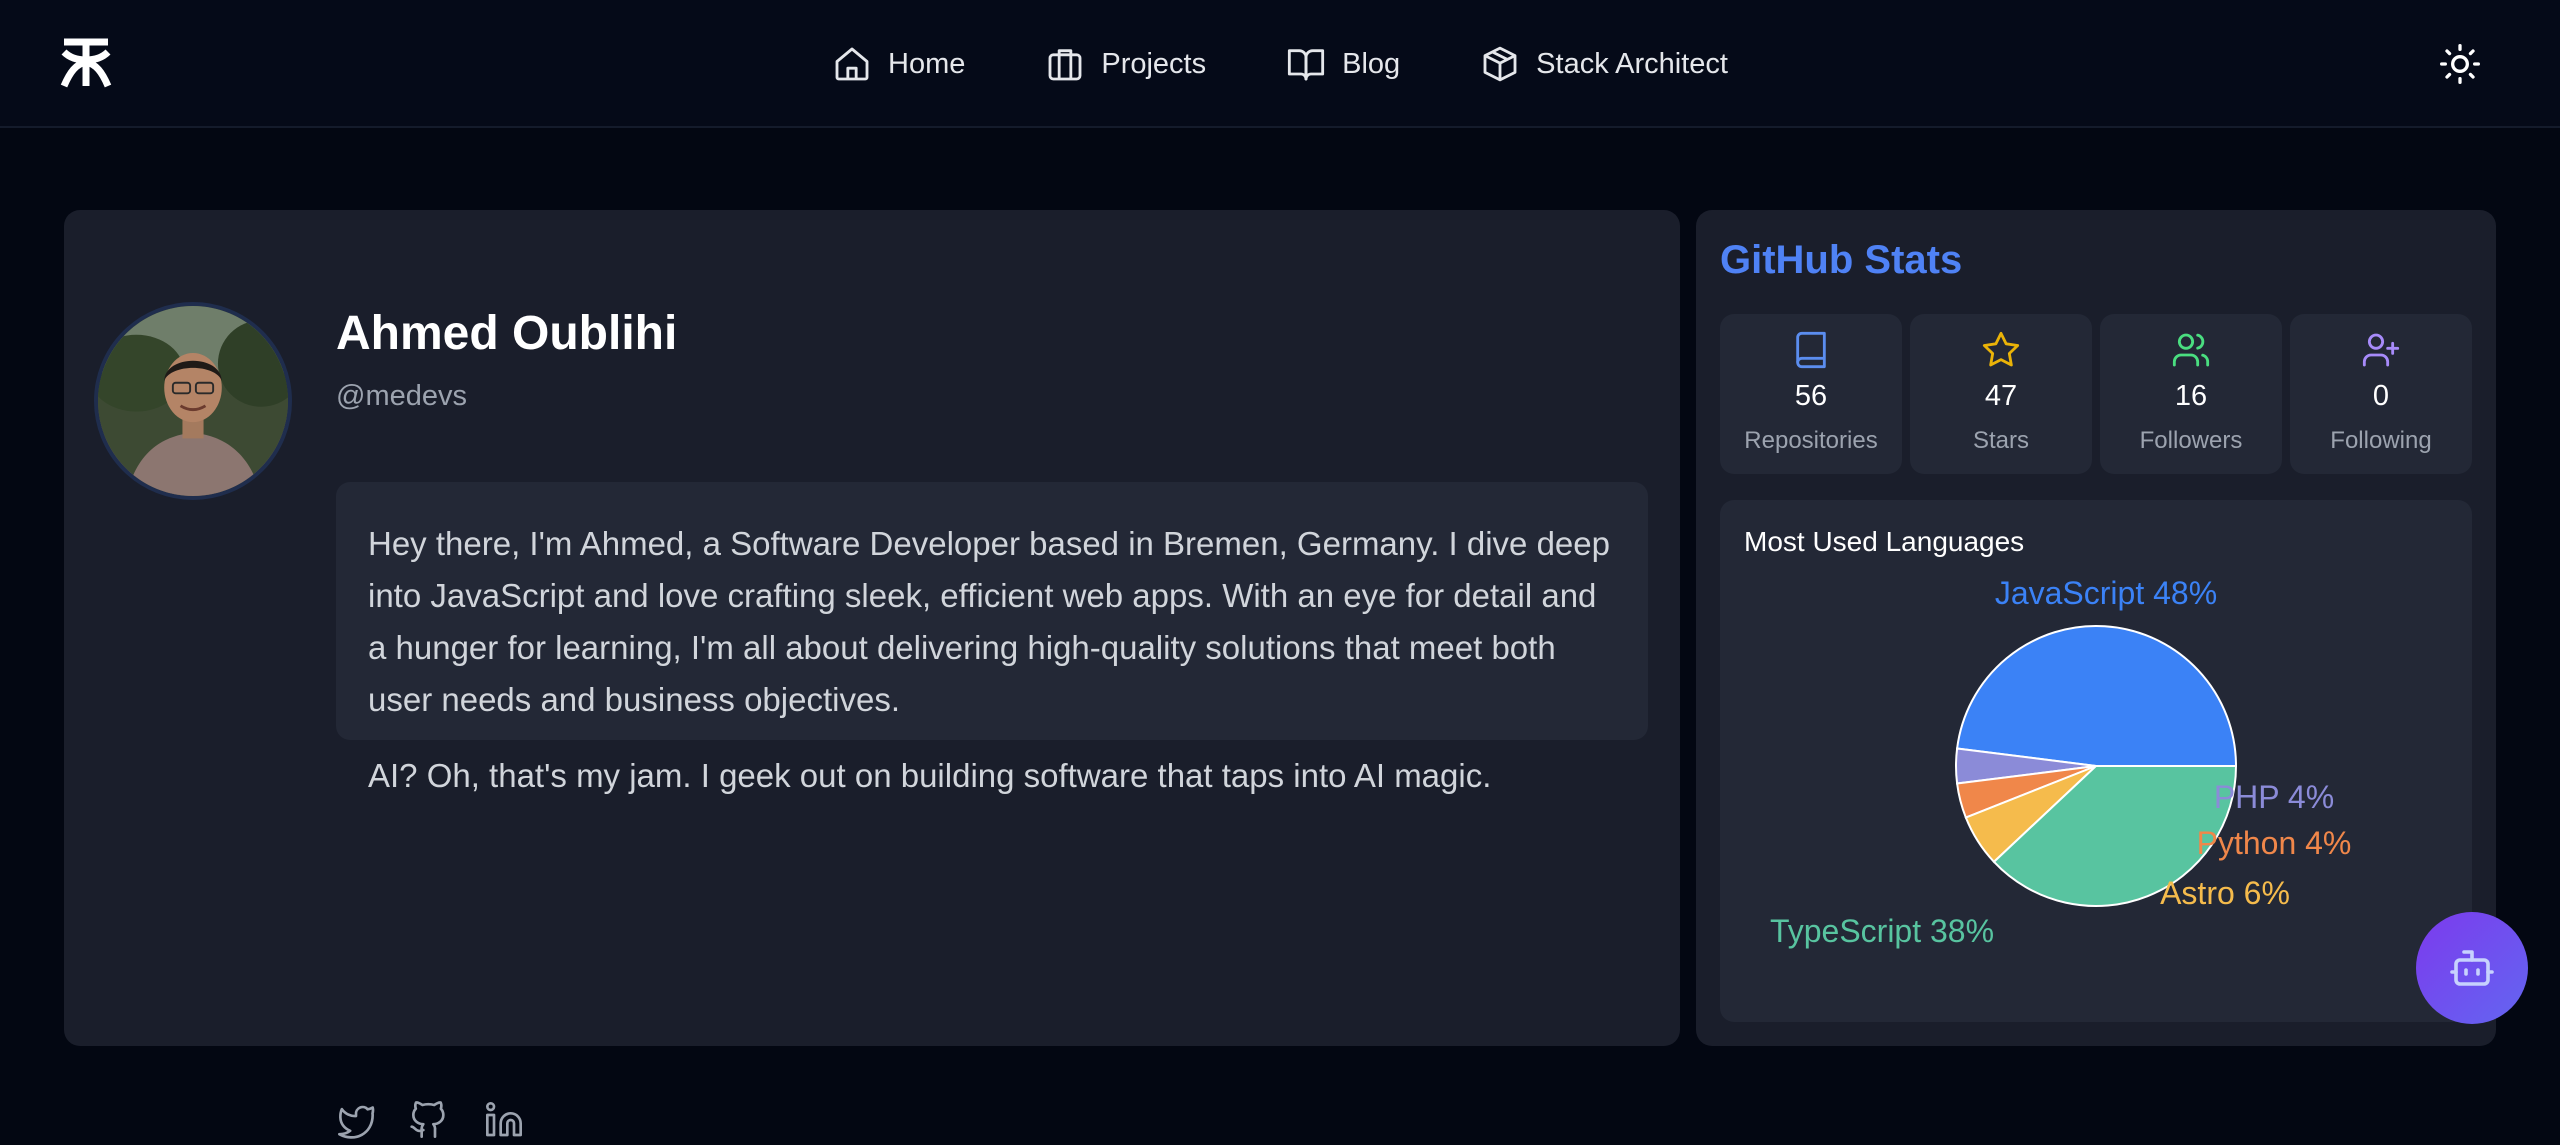 This screenshot has width=2560, height=1145. I want to click on stat-label: Following, so click(2381, 440).